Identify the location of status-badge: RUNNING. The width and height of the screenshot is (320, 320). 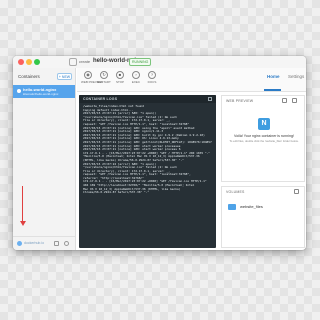
(140, 62).